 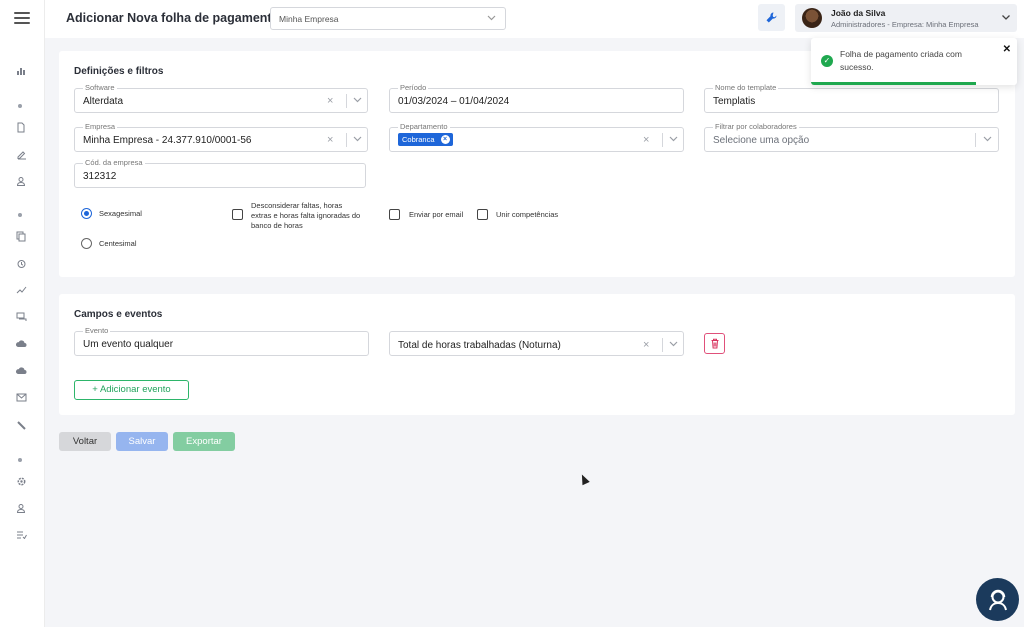 What do you see at coordinates (901, 60) in the screenshot?
I see `toast-message: Folha de pagamento criada com sucesso.` at bounding box center [901, 60].